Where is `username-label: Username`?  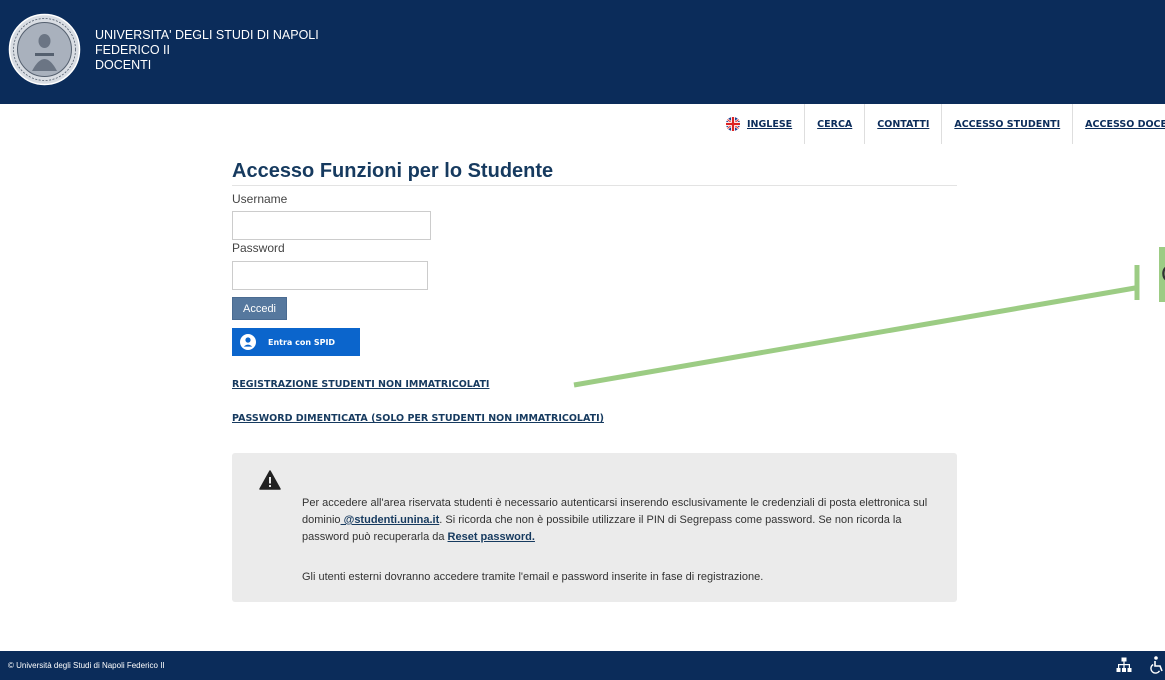
username-label: Username is located at coordinates (260, 199).